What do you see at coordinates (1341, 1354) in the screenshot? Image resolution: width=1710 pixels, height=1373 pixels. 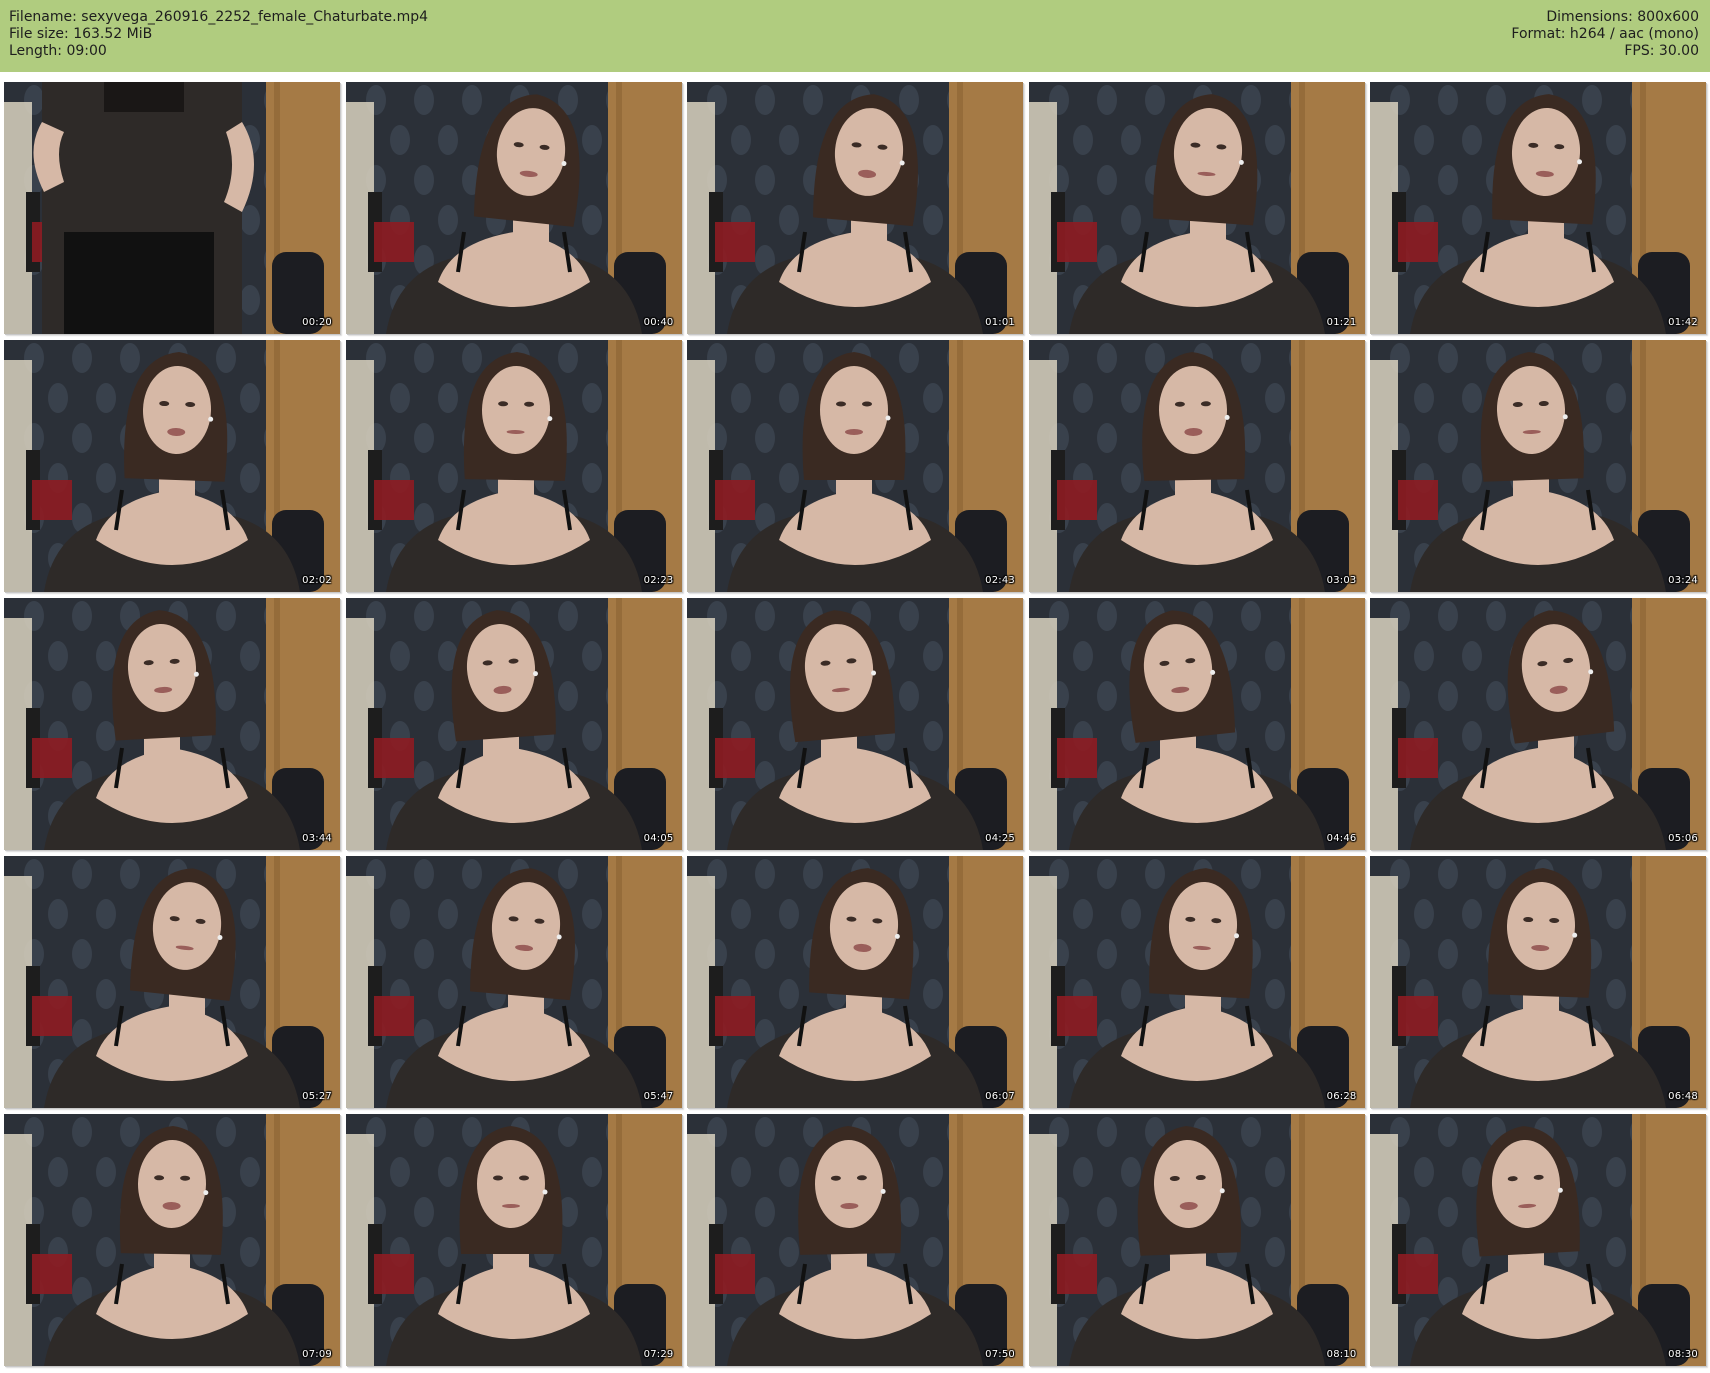 I see `timestamp-label: 08:10` at bounding box center [1341, 1354].